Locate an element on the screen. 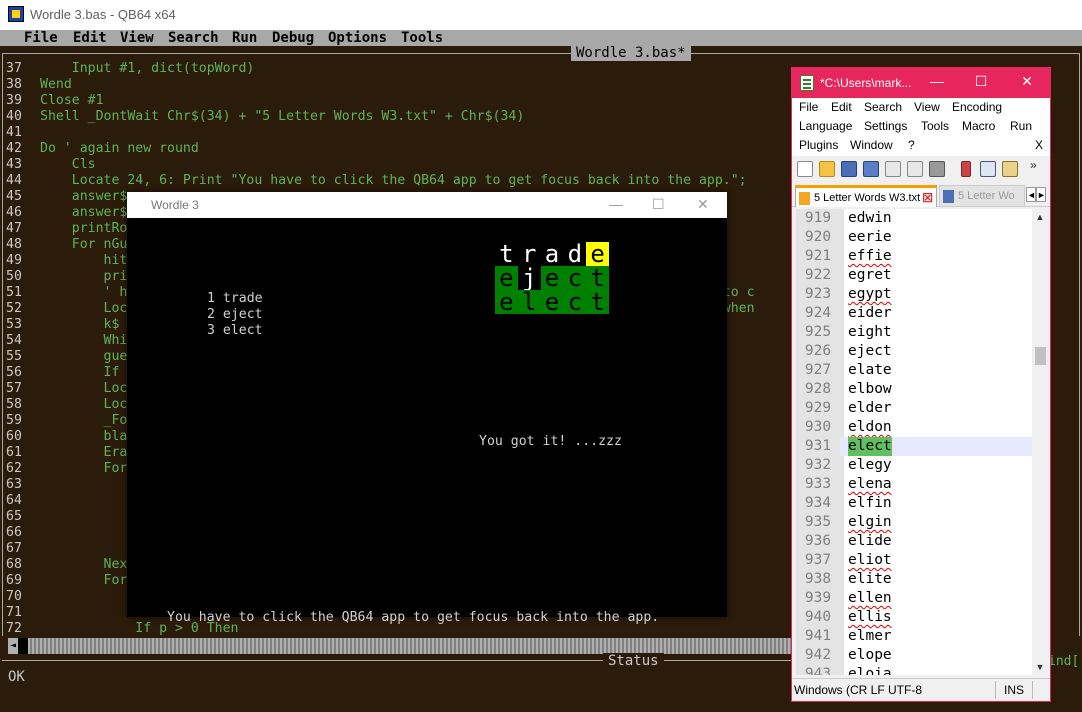 This screenshot has width=1082, height=712. code-line: 39 Close #1 is located at coordinates (55, 101).